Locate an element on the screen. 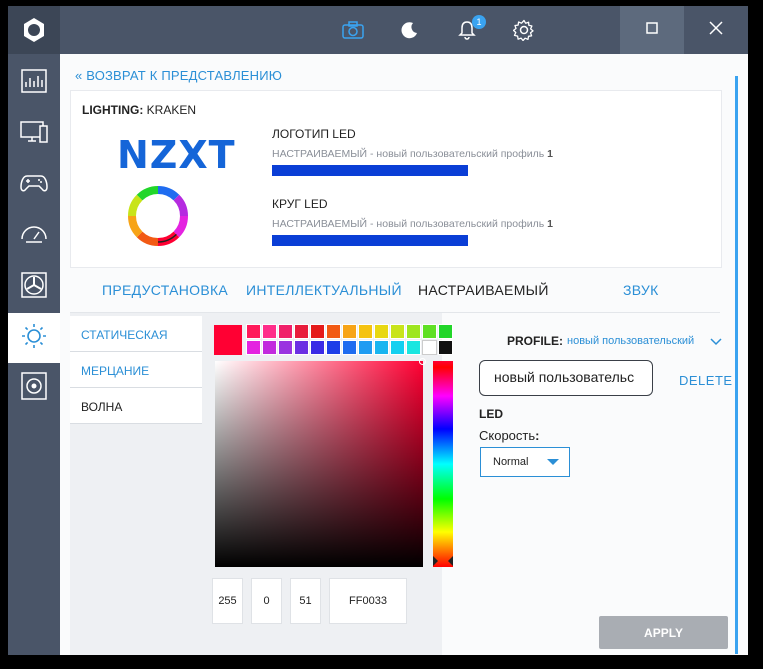 The image size is (763, 669). apply-button: APPLY is located at coordinates (663, 632).